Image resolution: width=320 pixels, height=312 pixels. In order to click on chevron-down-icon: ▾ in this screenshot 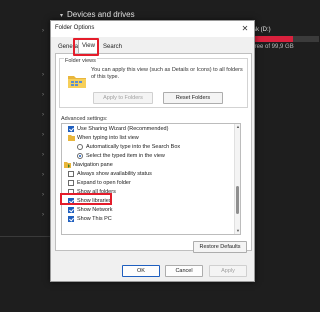, I will do `click(62, 16)`.